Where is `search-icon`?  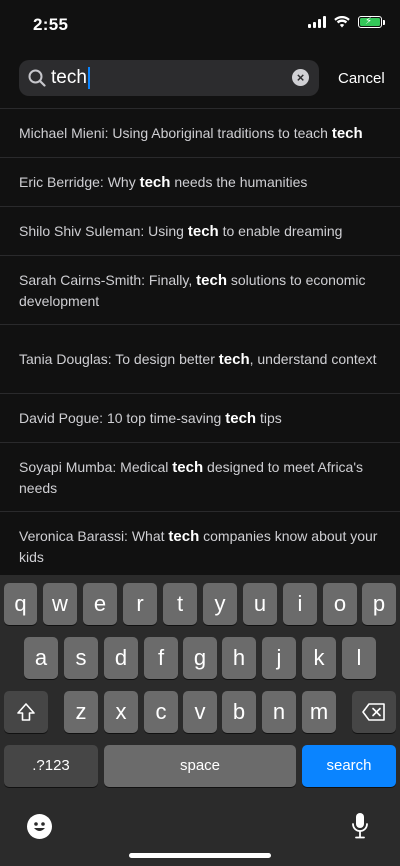 search-icon is located at coordinates (37, 78).